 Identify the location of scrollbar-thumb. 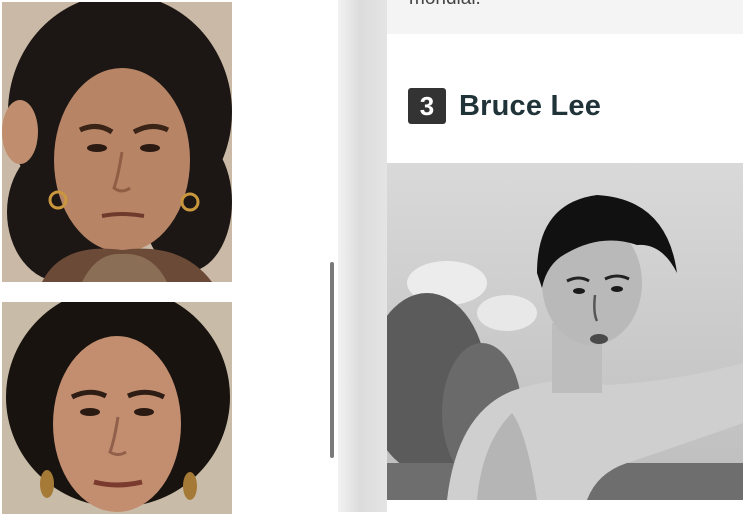
(332, 360).